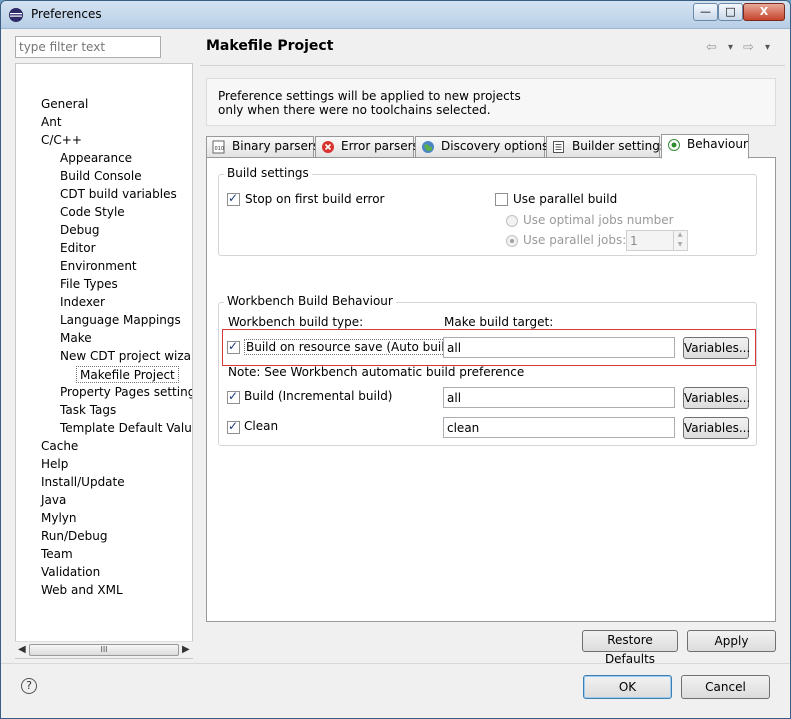  I want to click on forward-arrow-icon: ⇨, so click(748, 47).